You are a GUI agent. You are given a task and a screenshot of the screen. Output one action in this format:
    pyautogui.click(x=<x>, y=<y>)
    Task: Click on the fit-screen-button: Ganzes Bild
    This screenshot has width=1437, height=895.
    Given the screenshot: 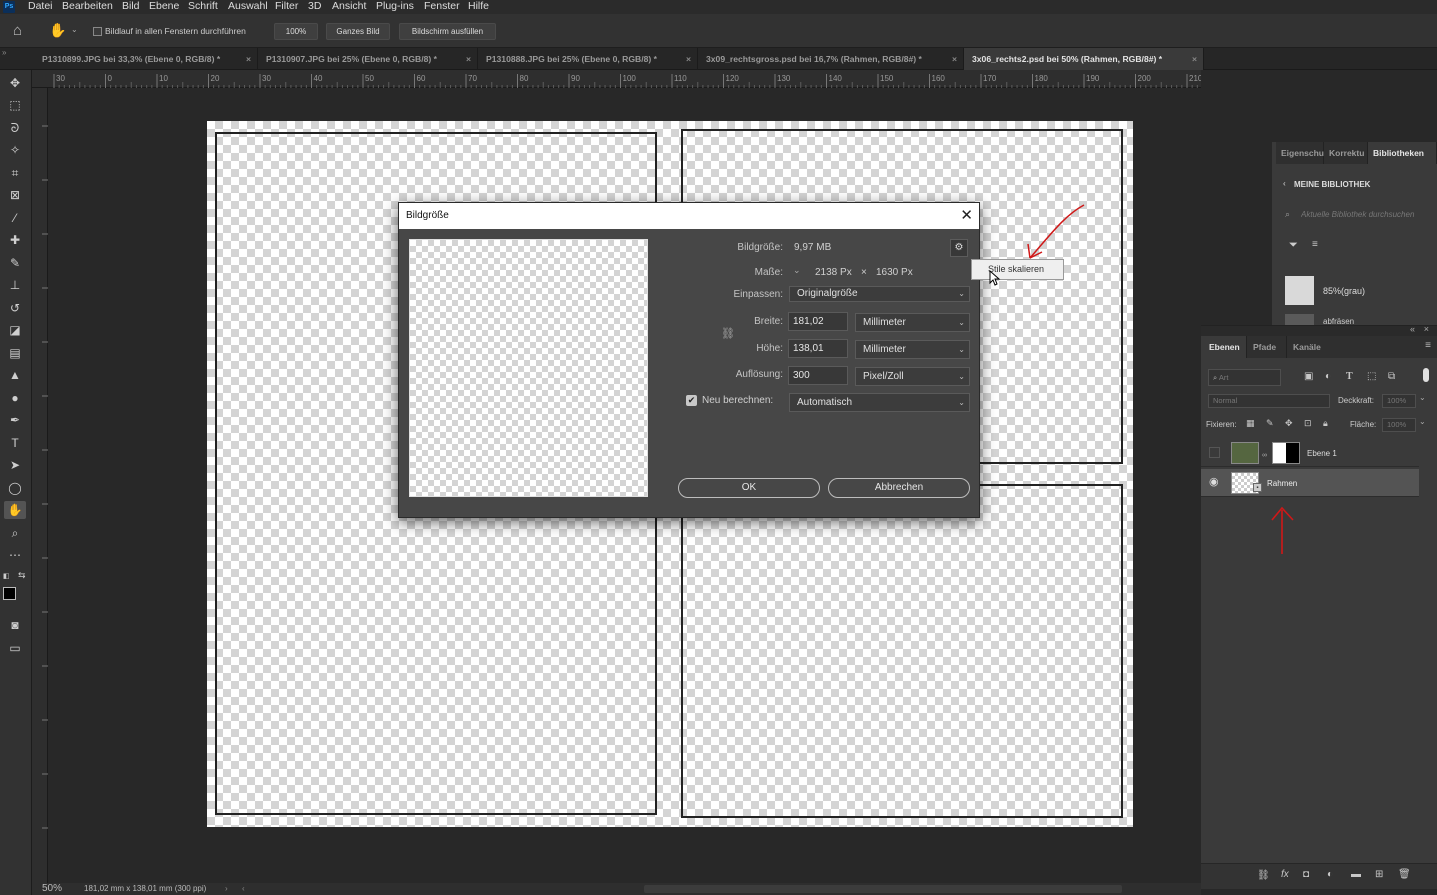 What is the action you would take?
    pyautogui.click(x=358, y=31)
    